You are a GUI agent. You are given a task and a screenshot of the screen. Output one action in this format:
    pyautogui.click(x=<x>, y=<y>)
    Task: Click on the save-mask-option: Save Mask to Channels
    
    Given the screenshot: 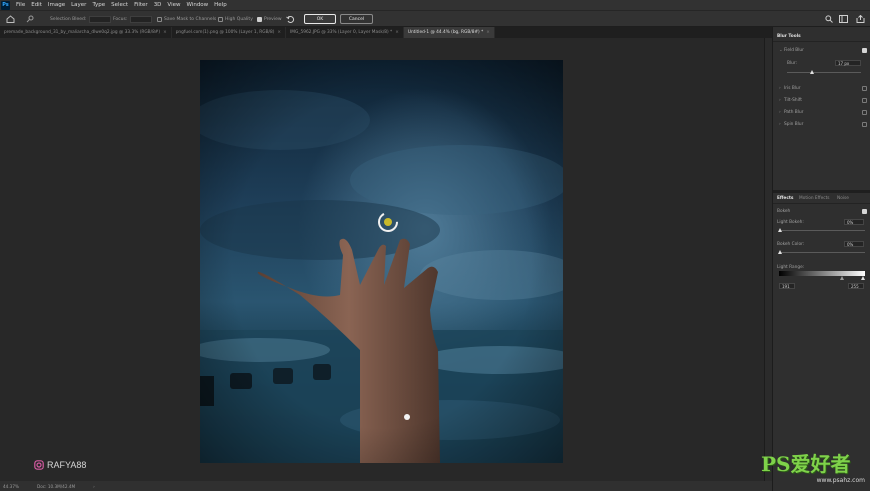 What is the action you would take?
    pyautogui.click(x=186, y=19)
    